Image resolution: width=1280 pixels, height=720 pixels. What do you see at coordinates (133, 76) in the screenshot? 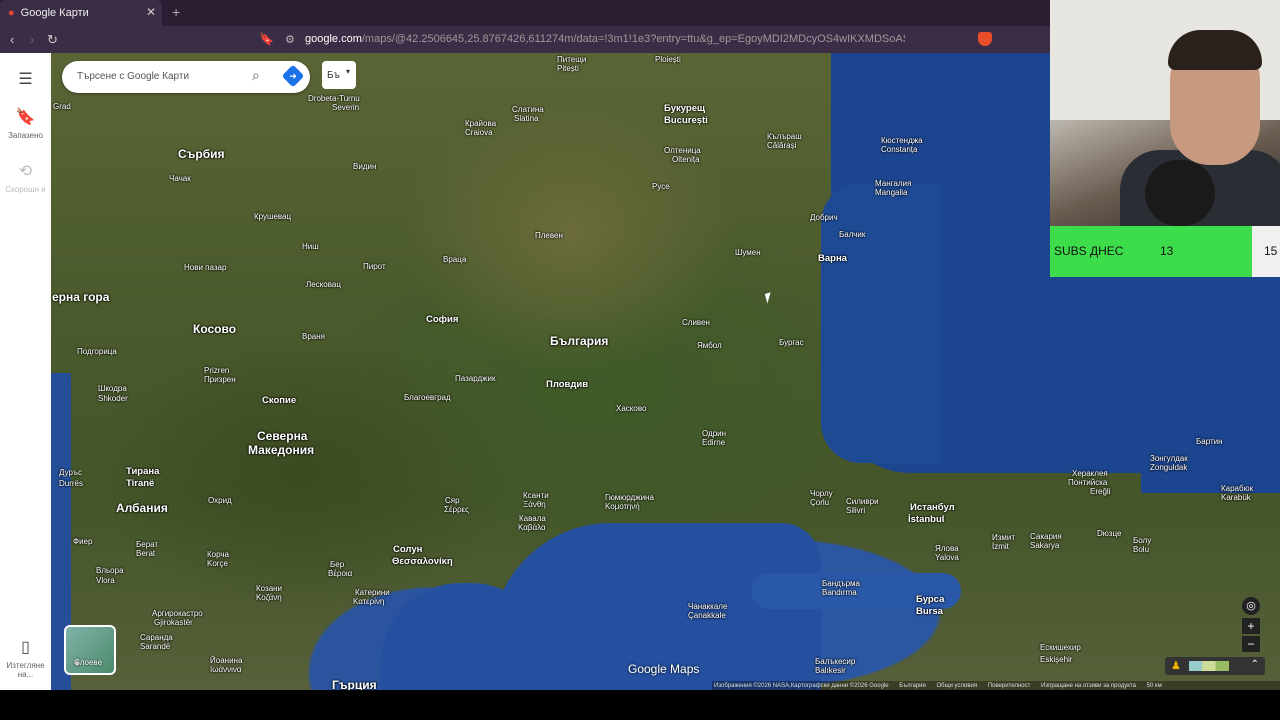
I see `search-input: Търсене с Google Карти` at bounding box center [133, 76].